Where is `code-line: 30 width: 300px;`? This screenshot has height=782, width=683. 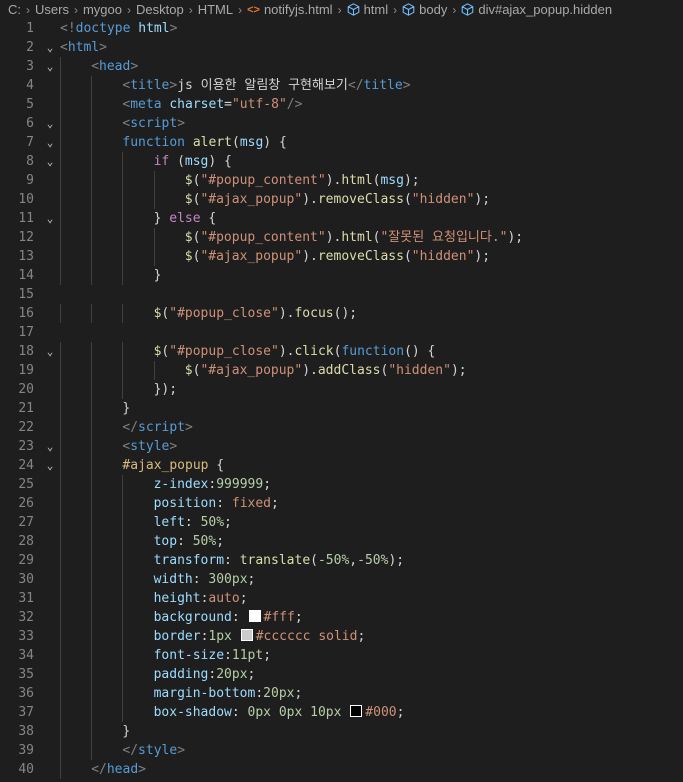
code-line: 30 width: 300px; is located at coordinates (341, 579).